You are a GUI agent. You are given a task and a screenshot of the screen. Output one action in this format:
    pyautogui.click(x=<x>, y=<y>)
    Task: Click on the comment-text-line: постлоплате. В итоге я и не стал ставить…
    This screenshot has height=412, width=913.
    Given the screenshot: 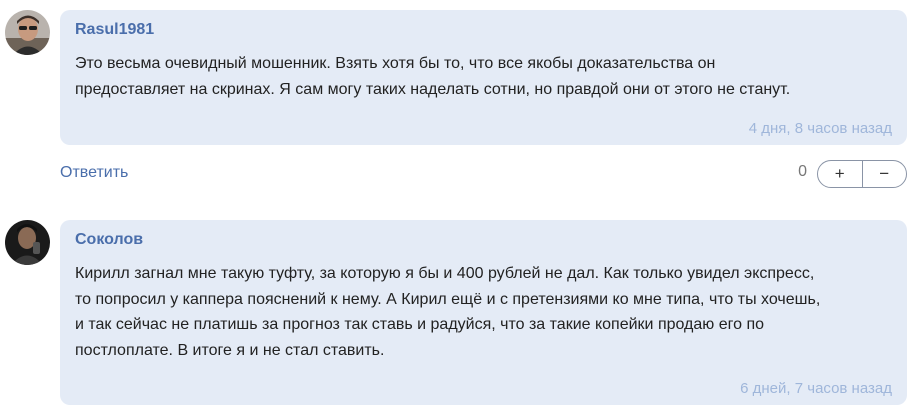 What is the action you would take?
    pyautogui.click(x=230, y=350)
    